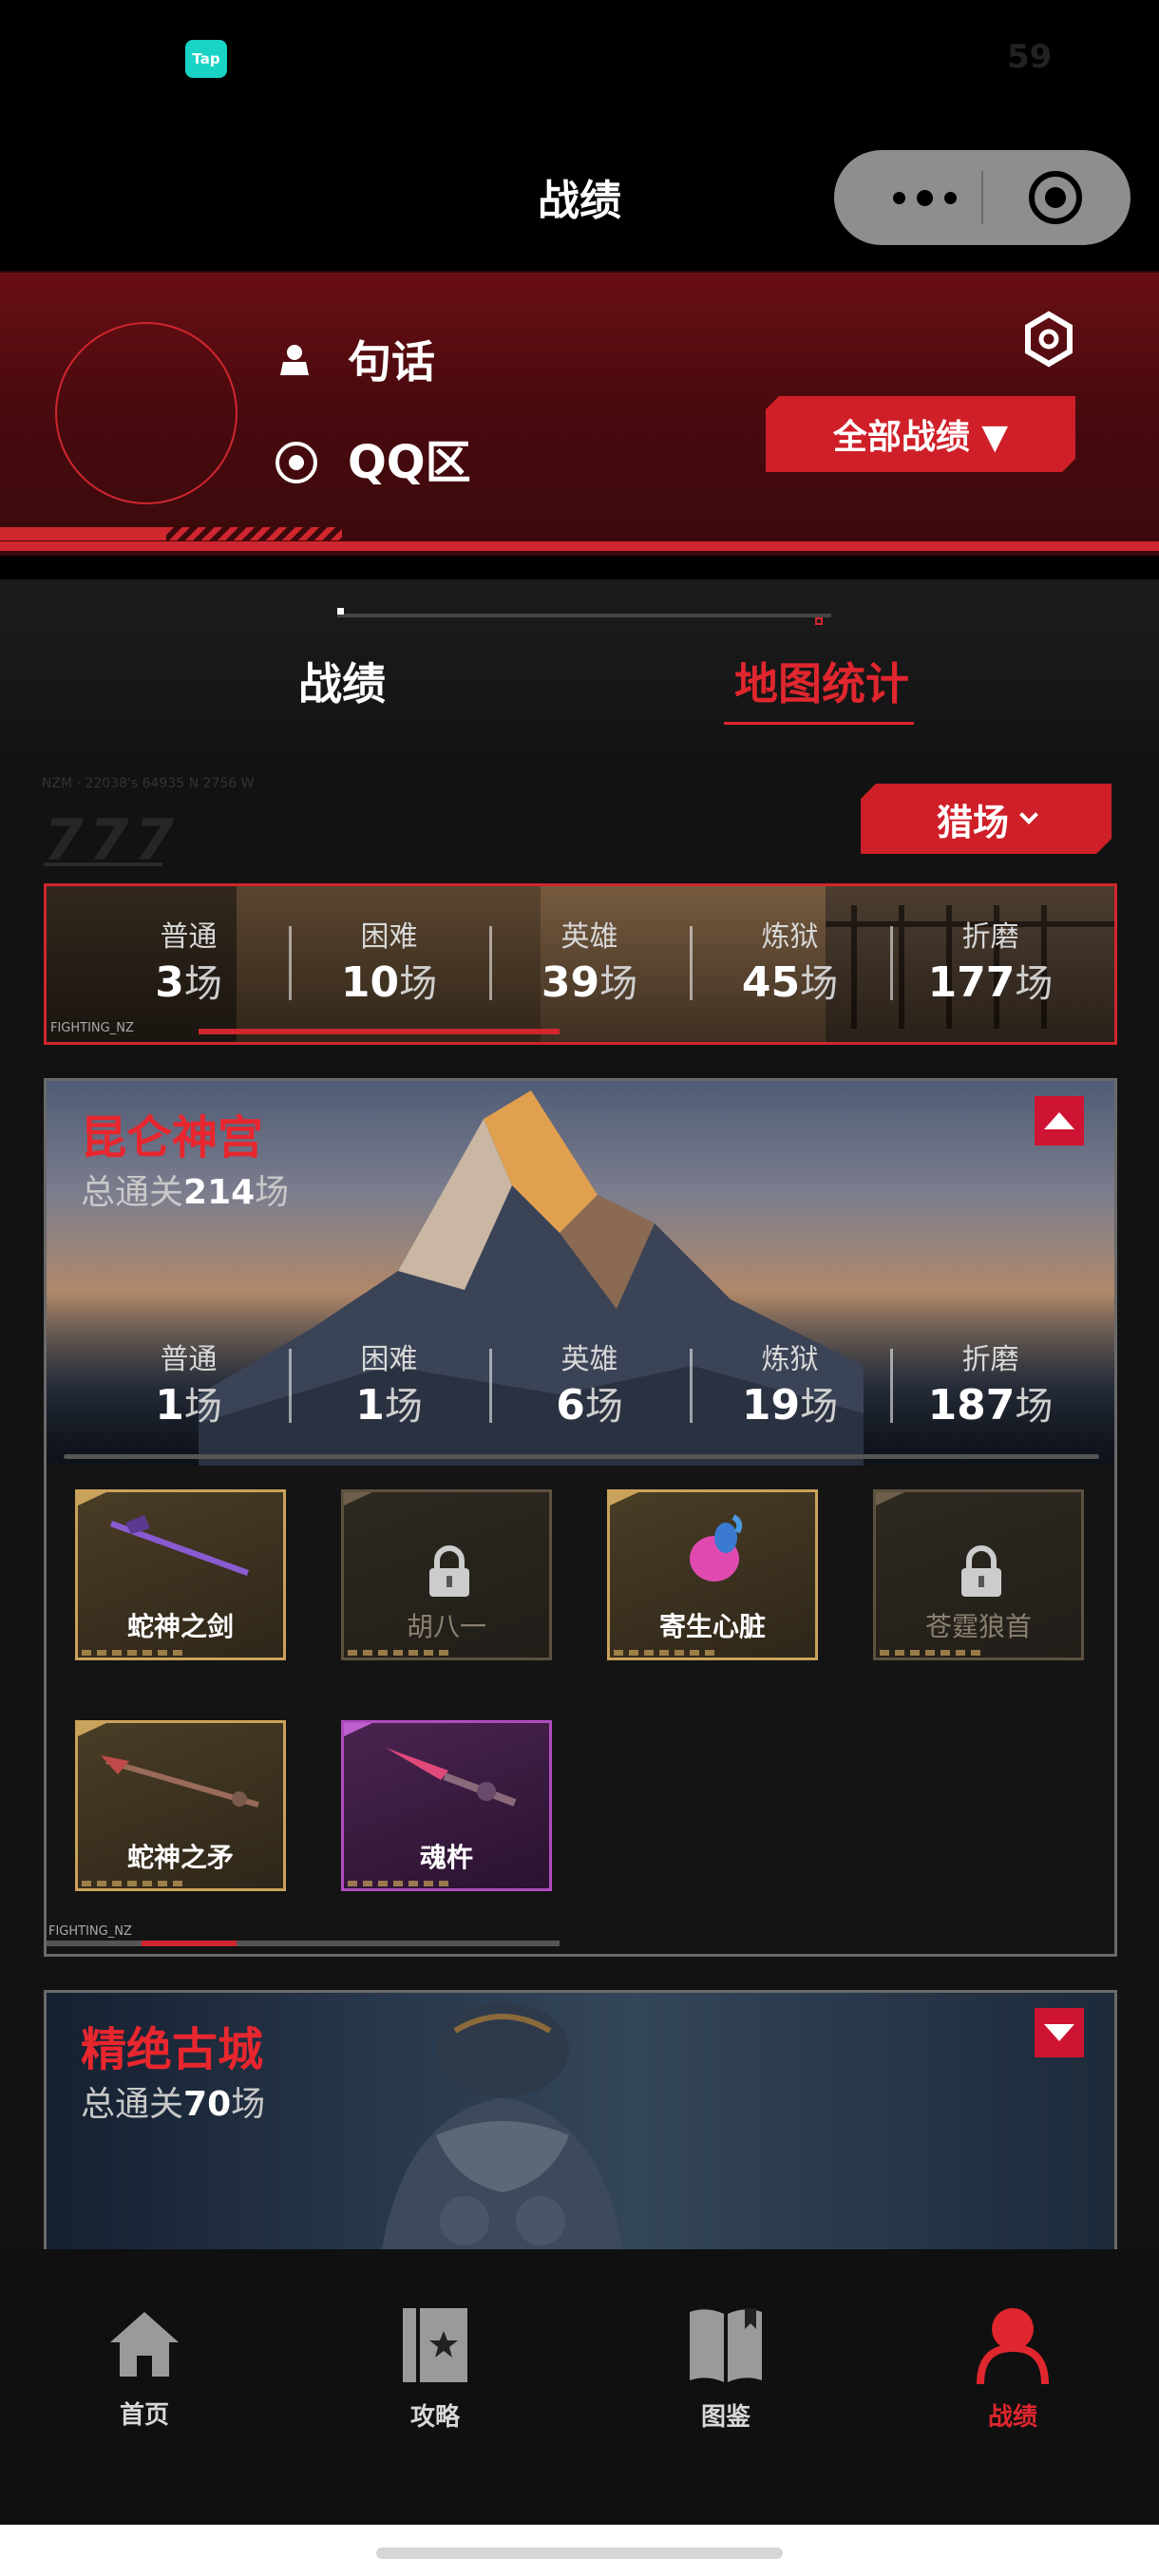  I want to click on stat-inferno: 炼狱 19场, so click(790, 1391).